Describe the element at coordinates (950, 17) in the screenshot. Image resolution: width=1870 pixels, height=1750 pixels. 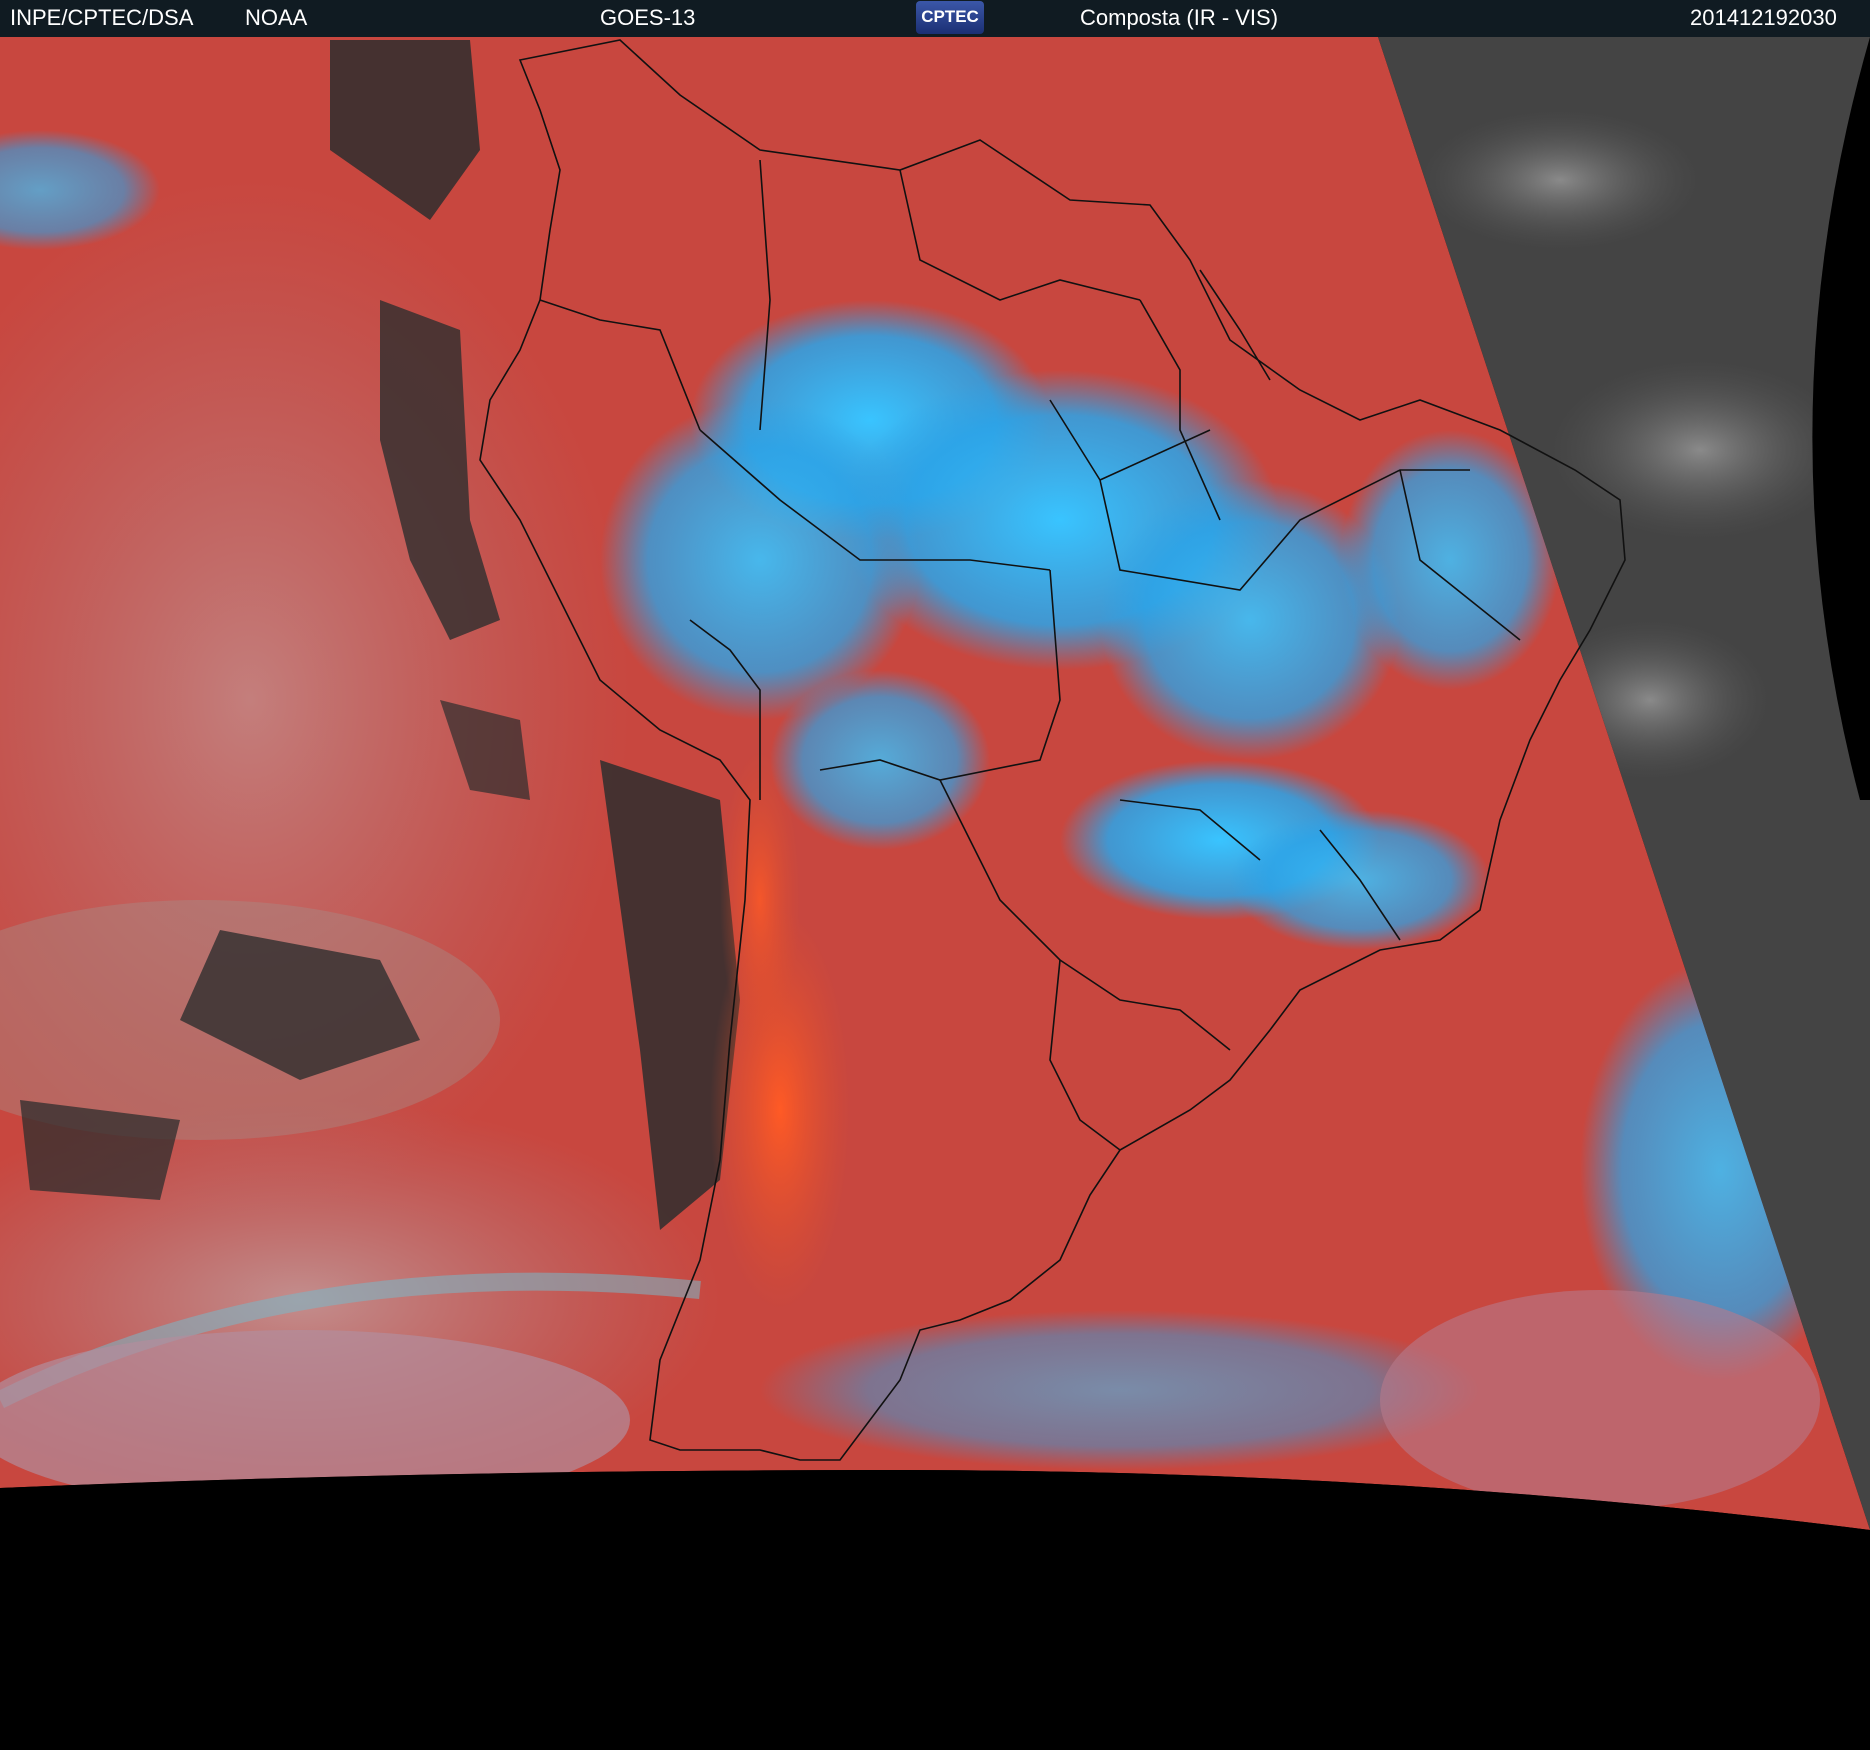
I see `cptec-logo: CPTEC` at that location.